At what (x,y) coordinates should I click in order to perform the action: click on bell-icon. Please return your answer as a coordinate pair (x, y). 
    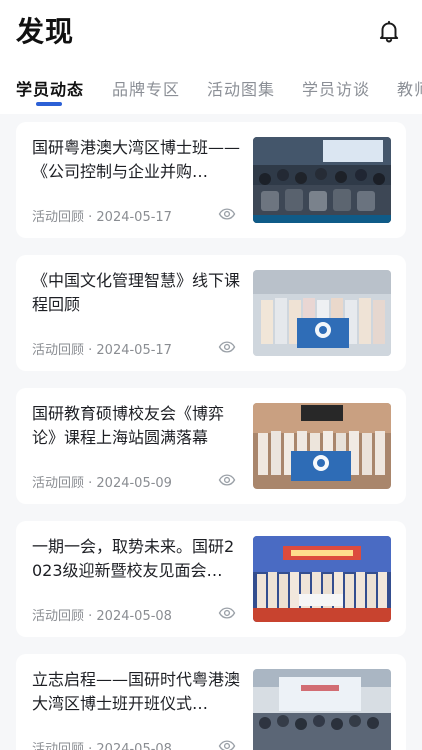
    Looking at the image, I should click on (389, 31).